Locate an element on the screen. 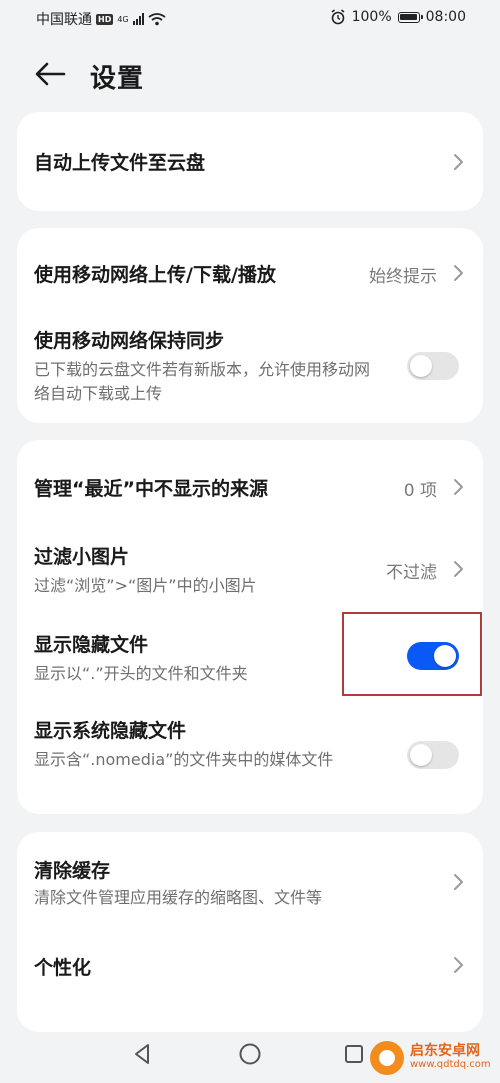 The height and width of the screenshot is (1083, 500). setting-value: 始终提示 is located at coordinates (403, 277).